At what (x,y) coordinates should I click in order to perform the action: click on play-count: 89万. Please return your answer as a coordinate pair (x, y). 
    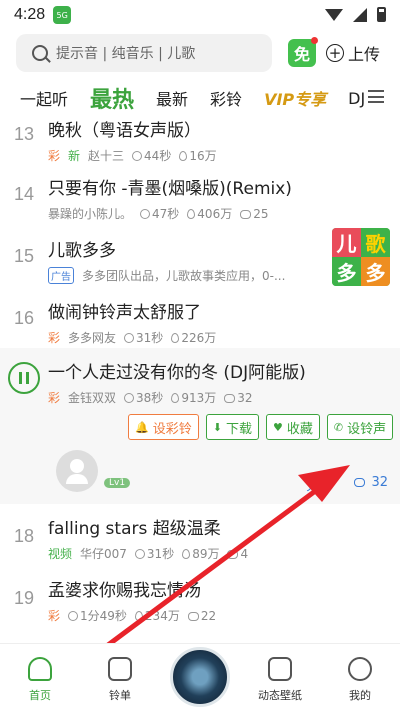
    Looking at the image, I should click on (206, 554).